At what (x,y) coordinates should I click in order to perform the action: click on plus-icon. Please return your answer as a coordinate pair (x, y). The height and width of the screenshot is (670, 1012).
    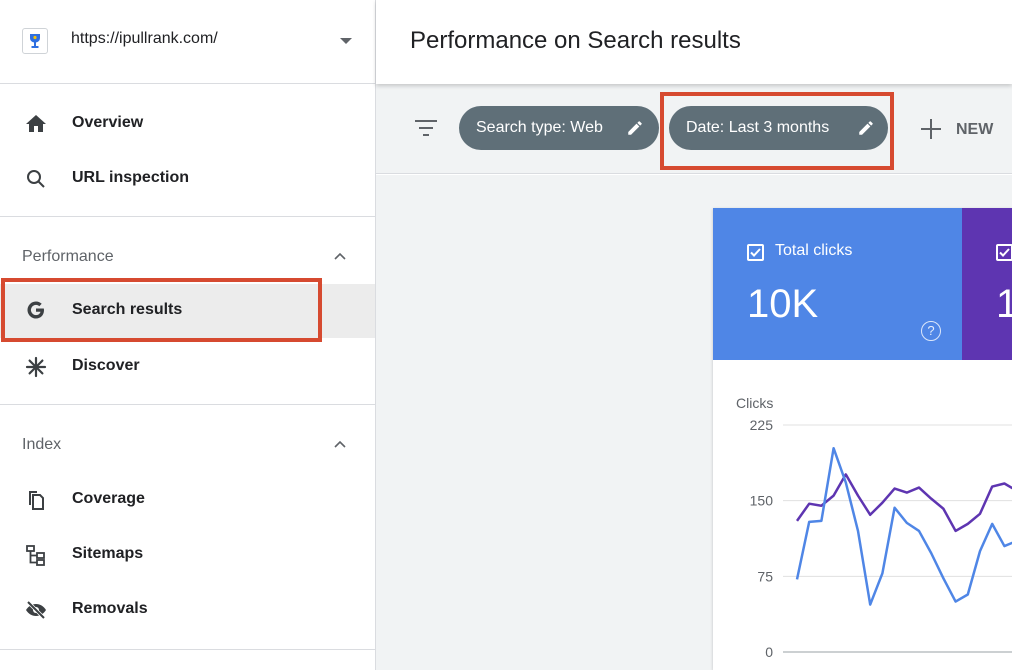
    Looking at the image, I should click on (931, 129).